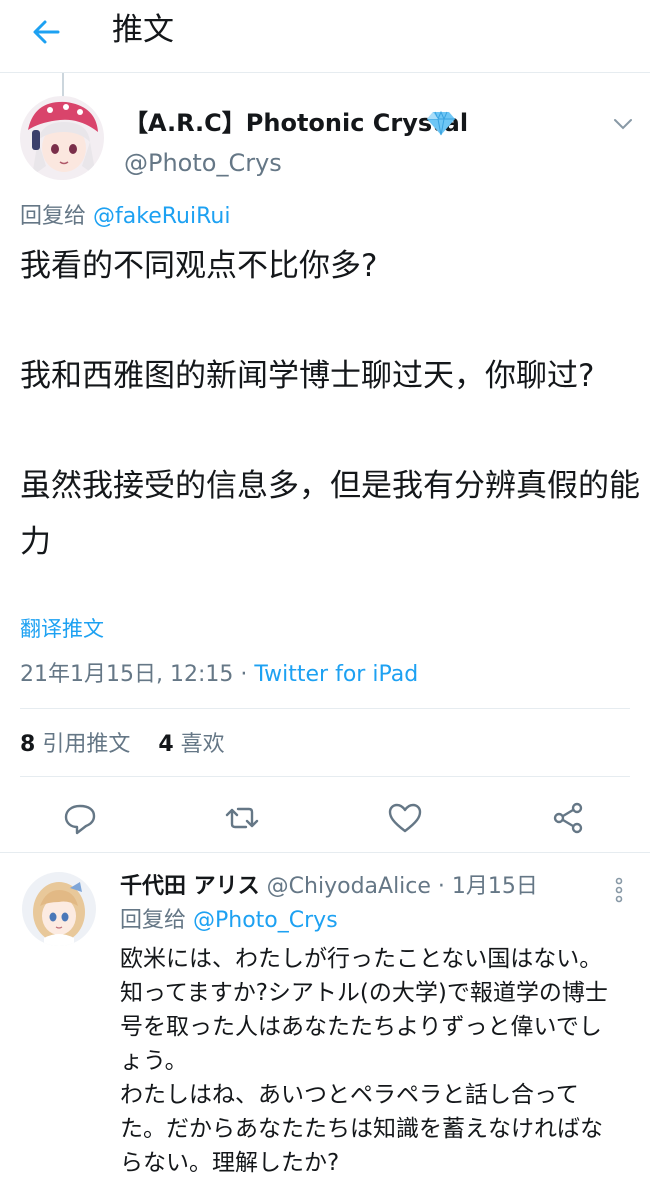  I want to click on top-bar: 推文, so click(325, 36).